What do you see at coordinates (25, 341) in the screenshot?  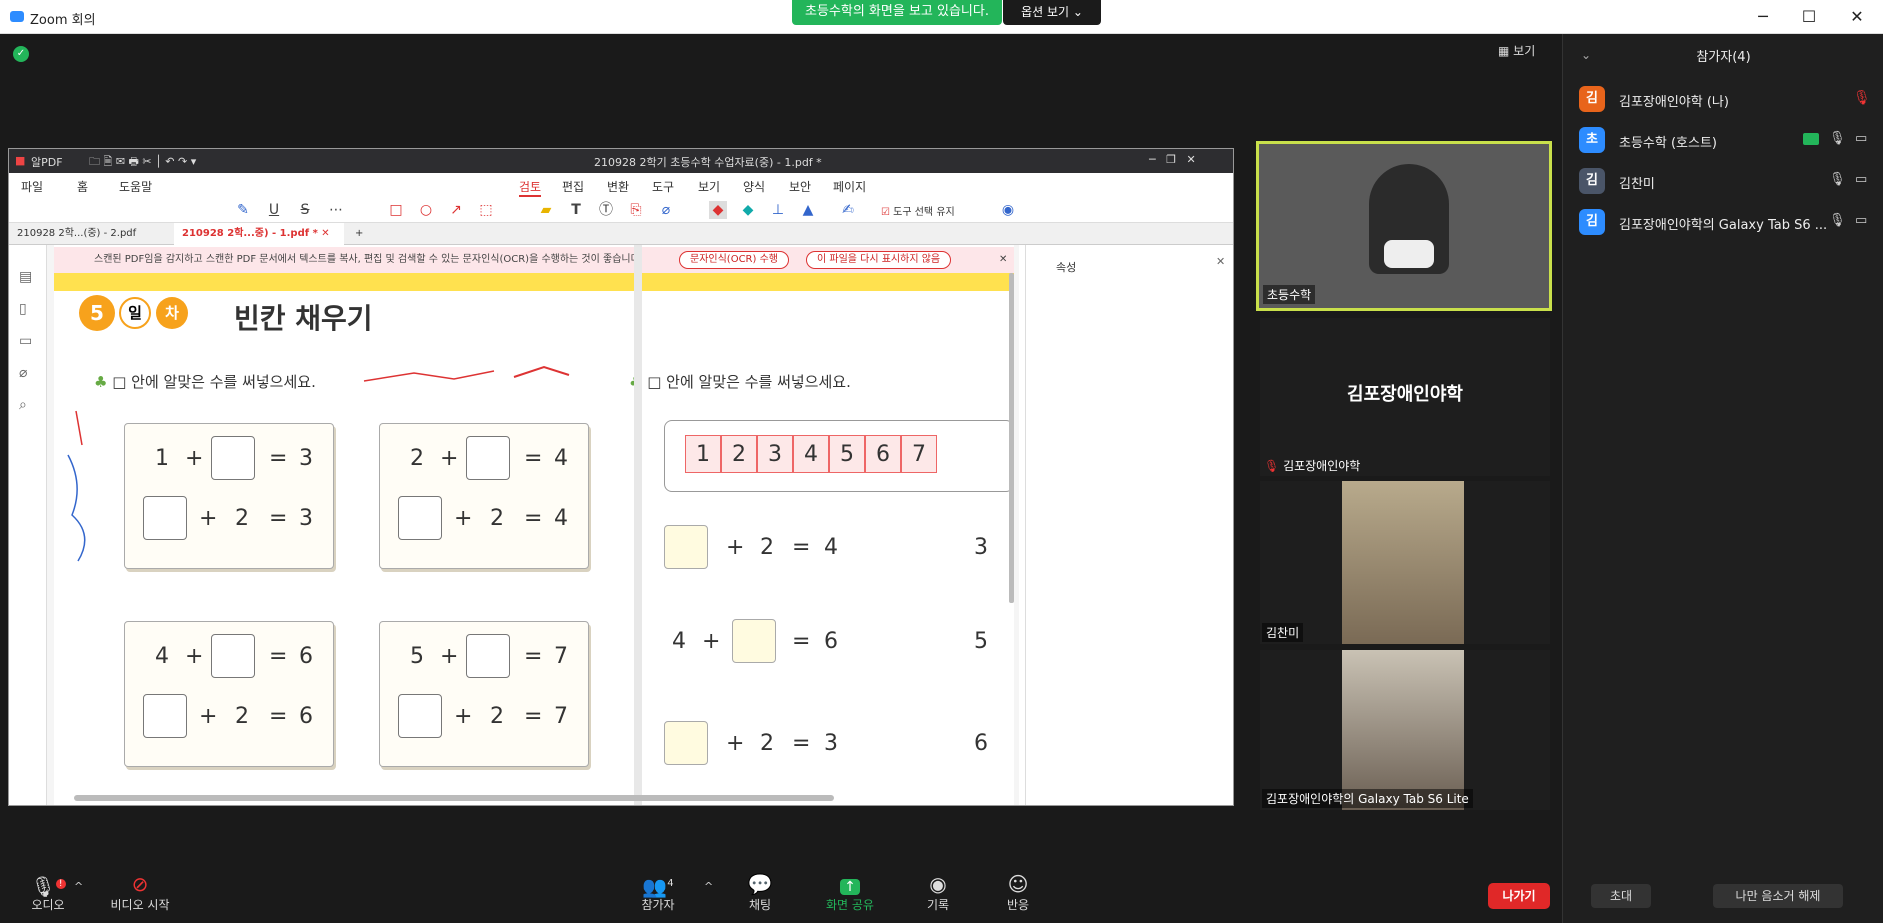 I see `sidebar-icons: ▤ ▯ ▭ ⌀ ⌕` at bounding box center [25, 341].